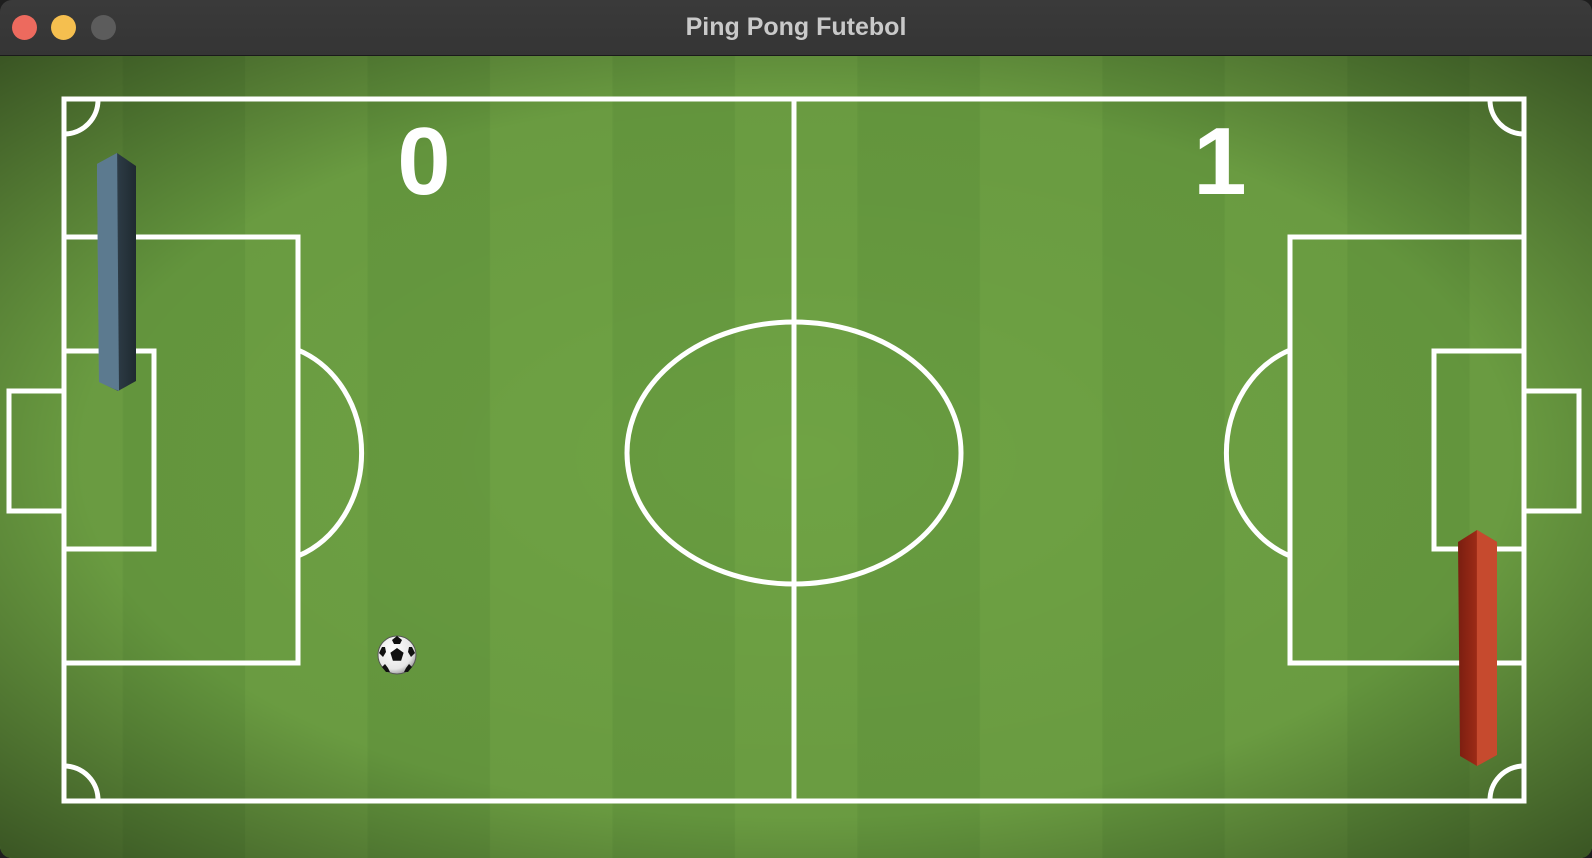 This screenshot has width=1592, height=858. Describe the element at coordinates (423, 161) in the screenshot. I see `score-left: 0` at that location.